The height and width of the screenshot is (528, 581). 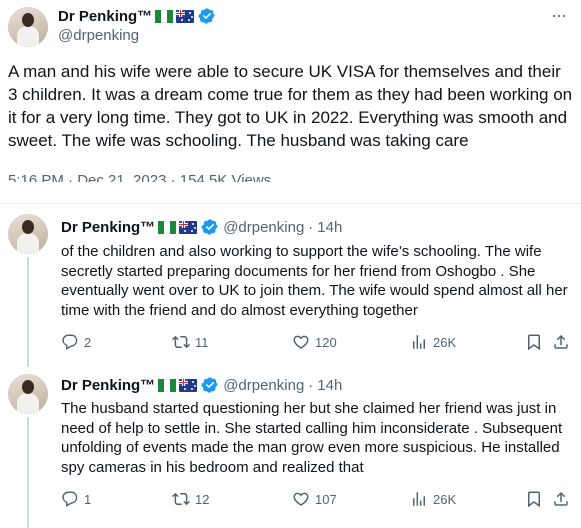 What do you see at coordinates (314, 342) in the screenshot?
I see `like-button: 120` at bounding box center [314, 342].